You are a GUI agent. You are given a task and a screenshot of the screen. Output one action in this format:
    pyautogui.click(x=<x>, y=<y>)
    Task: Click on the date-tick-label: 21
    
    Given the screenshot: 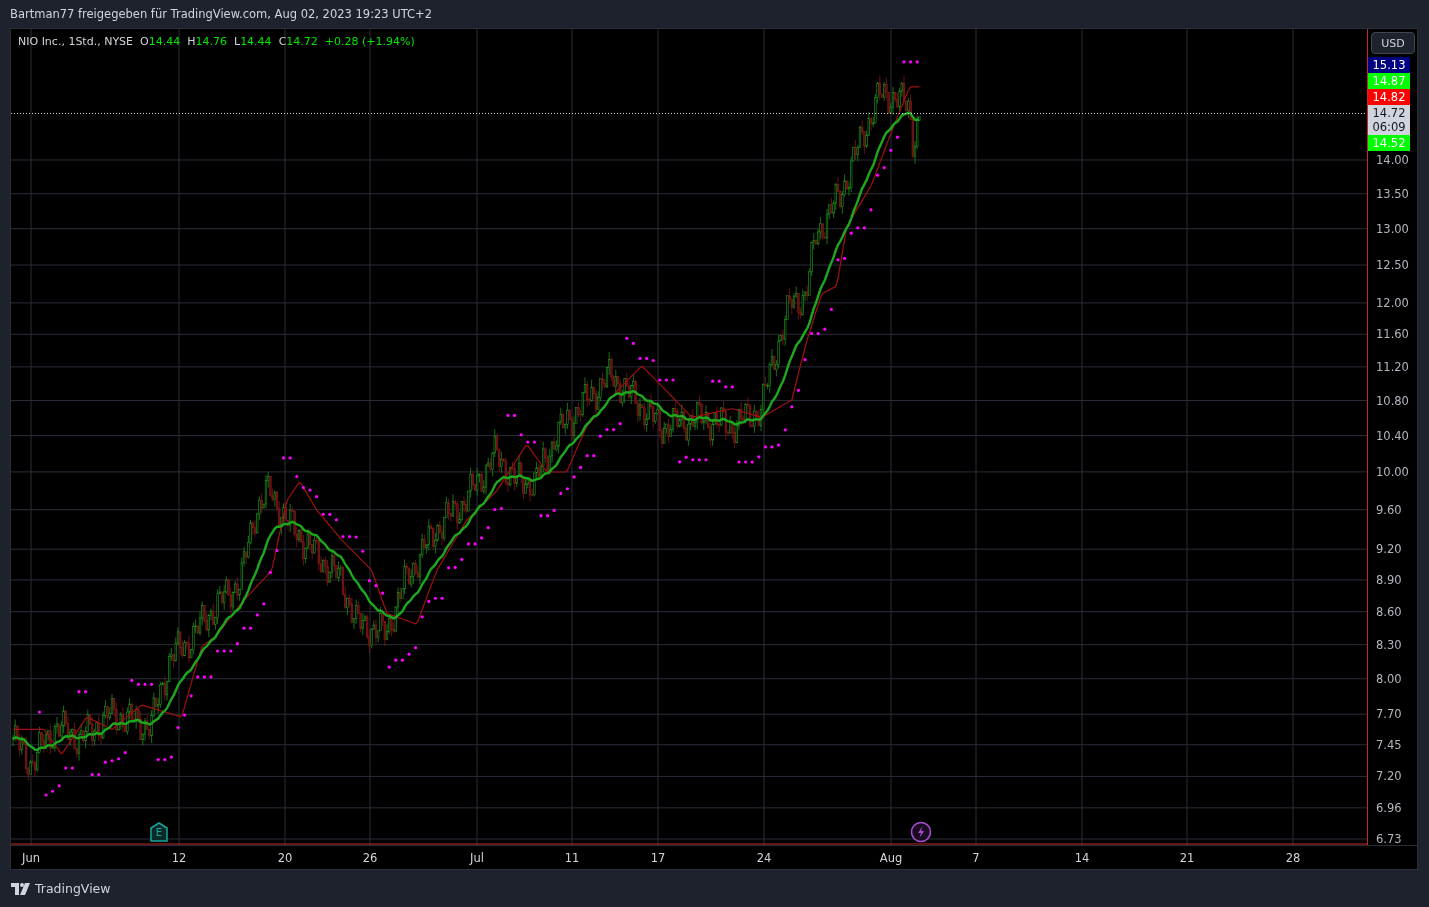 What is the action you would take?
    pyautogui.click(x=1187, y=858)
    